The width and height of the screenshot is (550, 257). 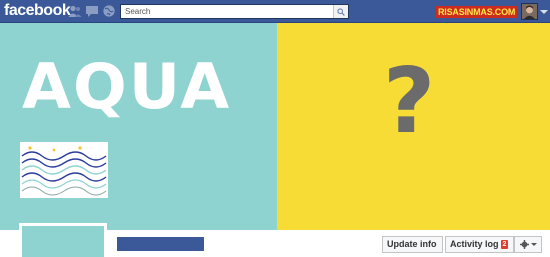 I want to click on search-button, so click(x=340, y=11).